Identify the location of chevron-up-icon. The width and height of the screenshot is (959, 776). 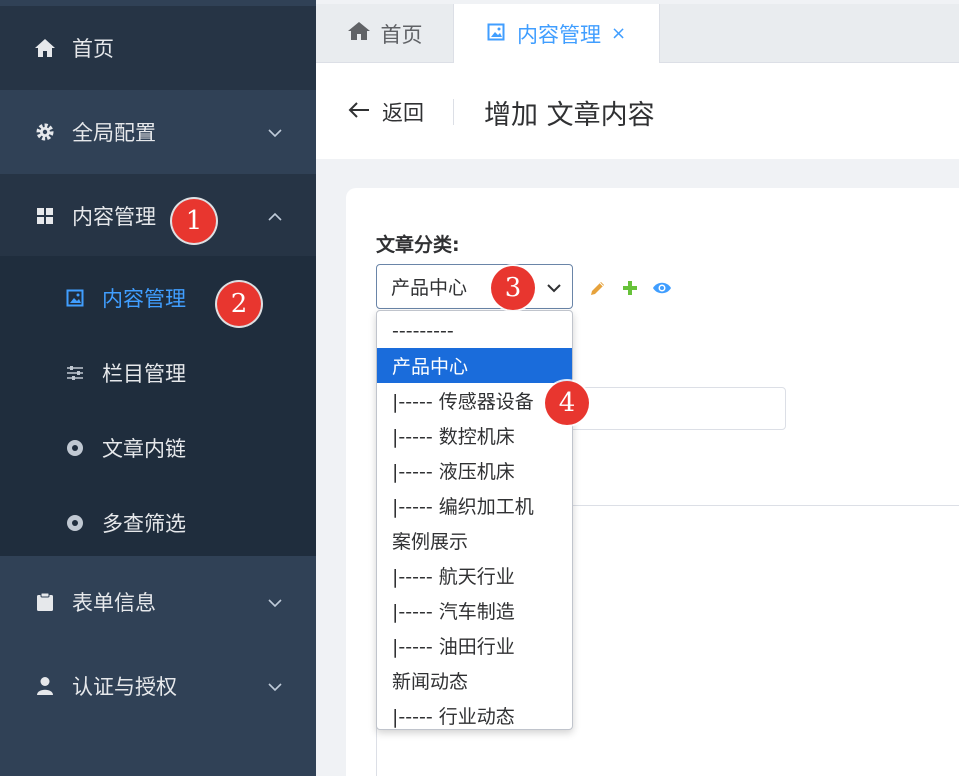
(275, 216).